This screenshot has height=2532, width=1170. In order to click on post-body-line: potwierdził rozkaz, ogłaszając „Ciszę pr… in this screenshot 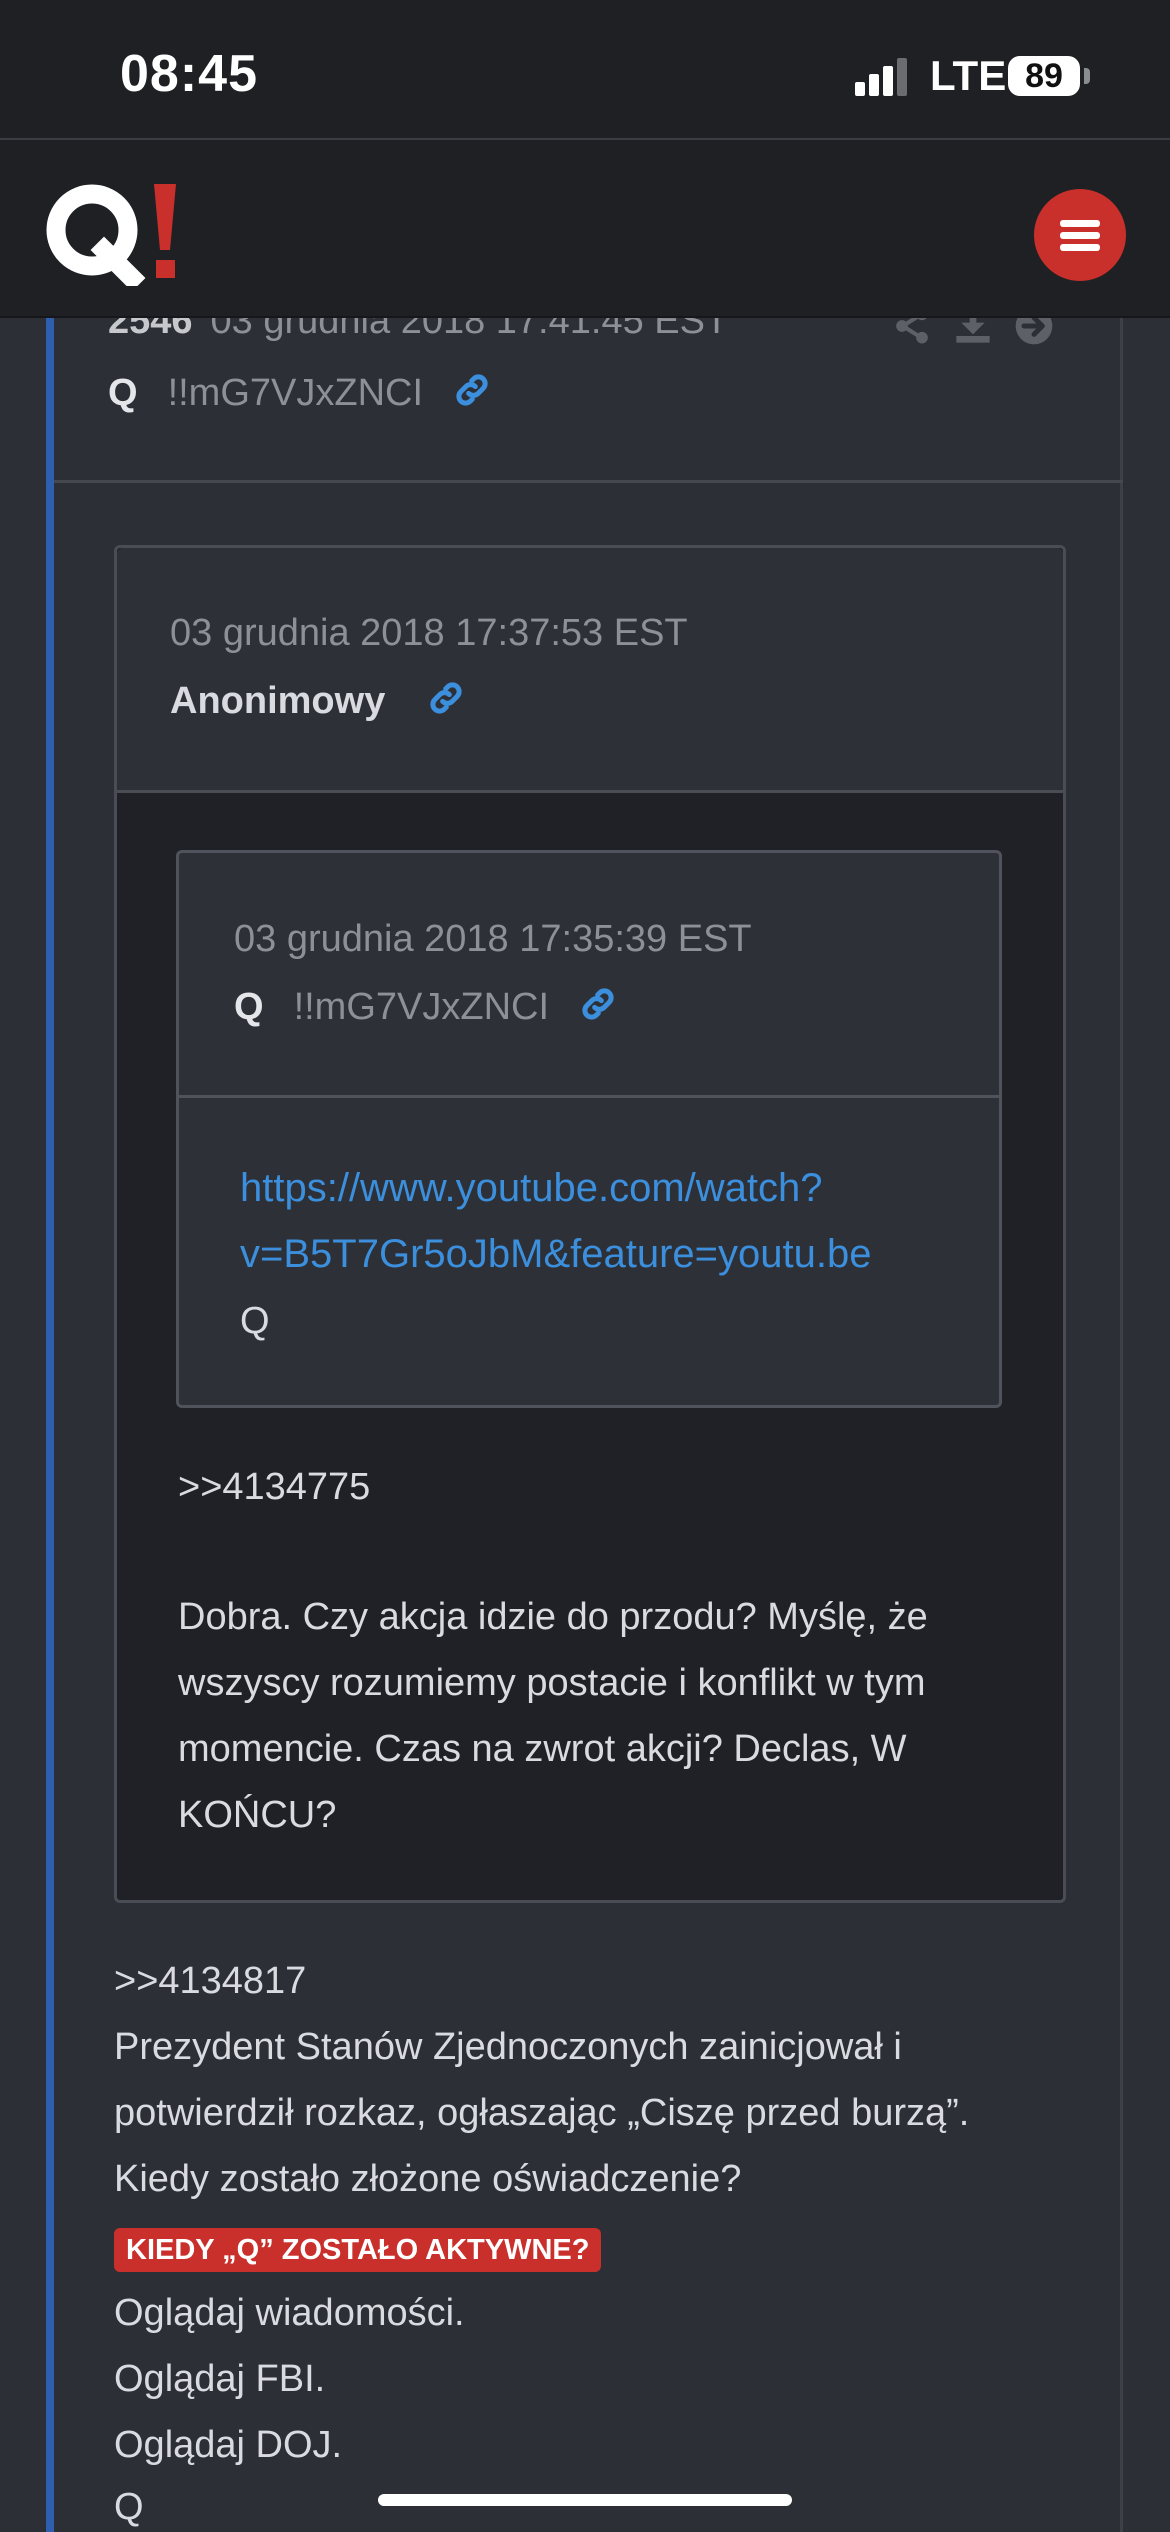, I will do `click(542, 2113)`.